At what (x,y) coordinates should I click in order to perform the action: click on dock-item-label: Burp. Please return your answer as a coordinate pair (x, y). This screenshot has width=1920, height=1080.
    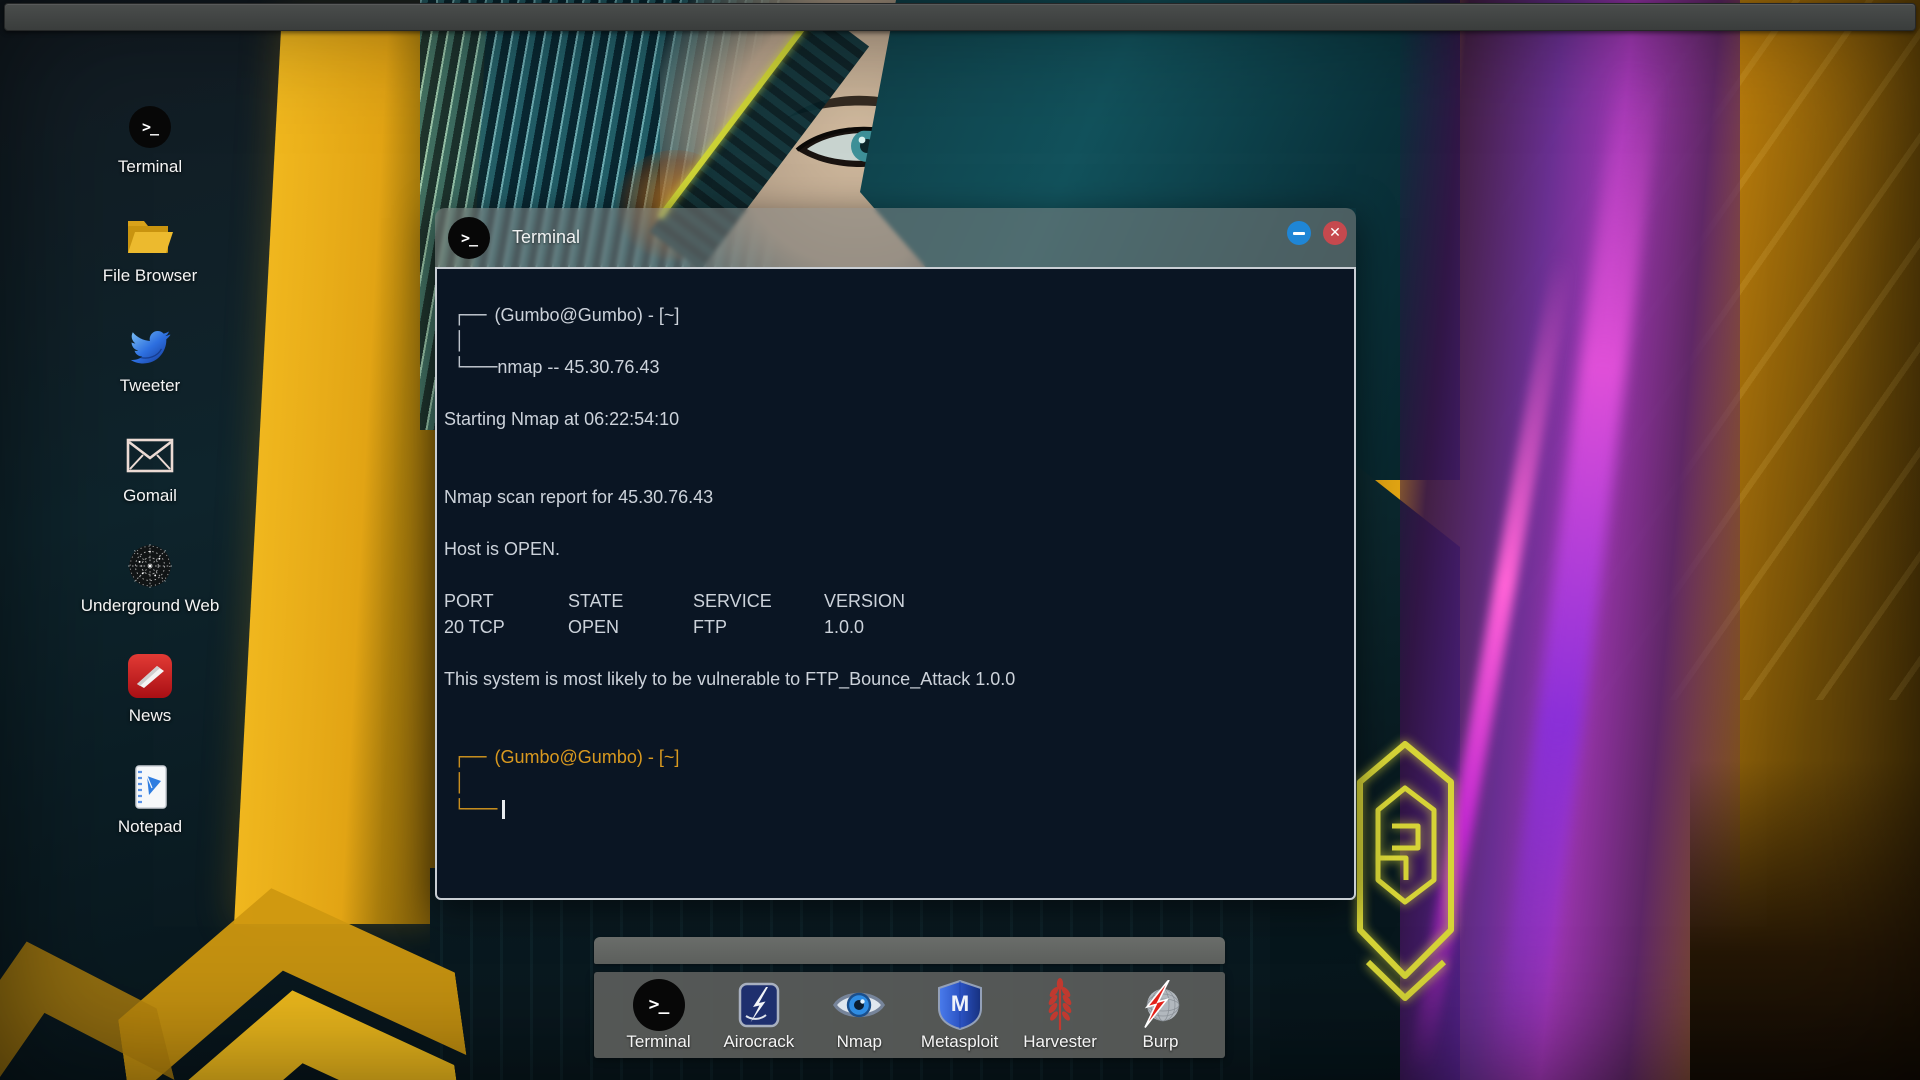
    Looking at the image, I should click on (1160, 1041).